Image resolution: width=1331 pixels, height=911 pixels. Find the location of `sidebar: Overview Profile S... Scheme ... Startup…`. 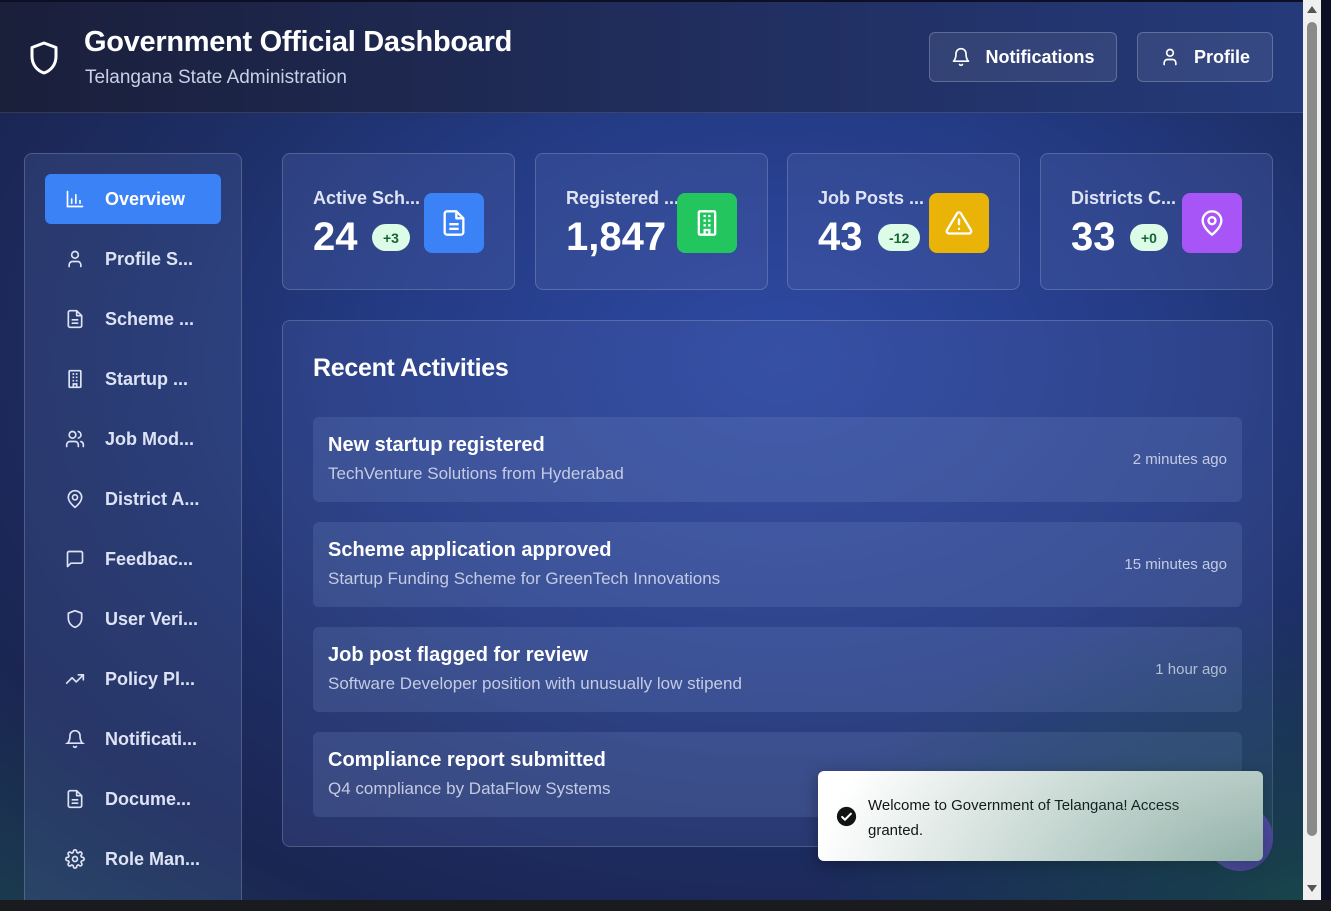

sidebar: Overview Profile S... Scheme ... Startup… is located at coordinates (133, 526).